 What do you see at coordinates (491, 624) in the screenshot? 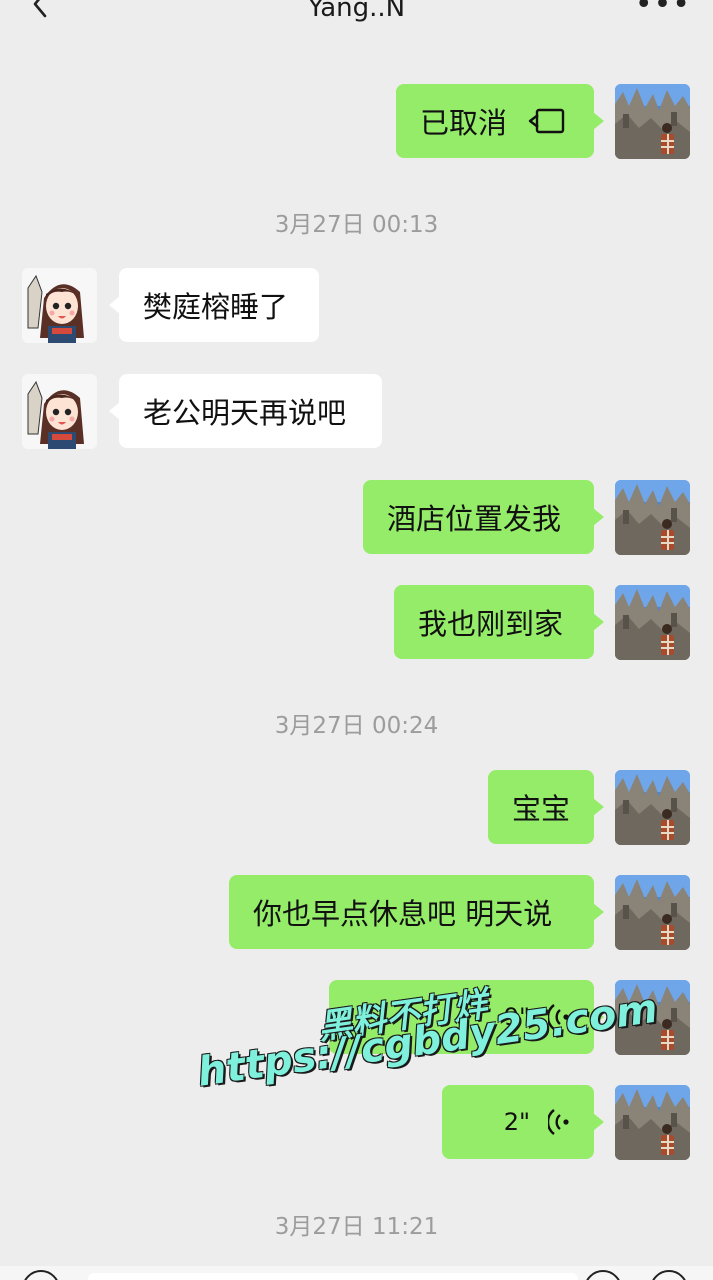
I see `message-text: 我也刚到家` at bounding box center [491, 624].